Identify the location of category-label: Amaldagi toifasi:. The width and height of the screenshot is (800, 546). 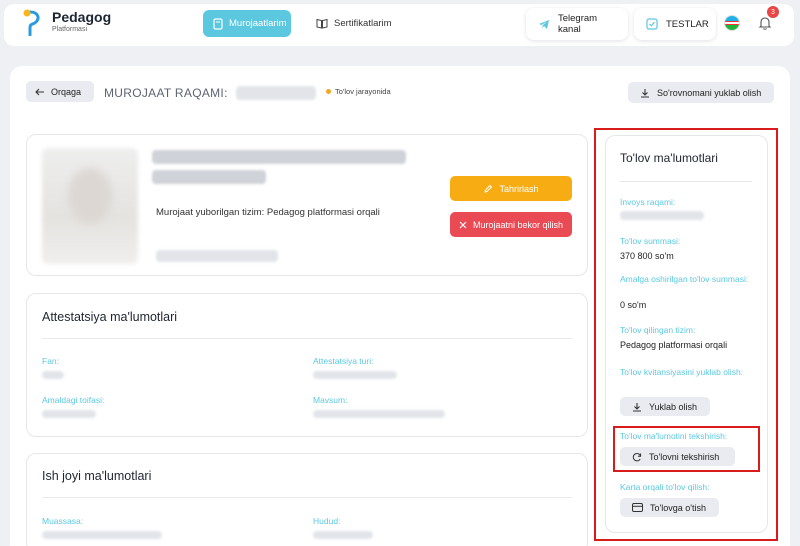
(73, 400).